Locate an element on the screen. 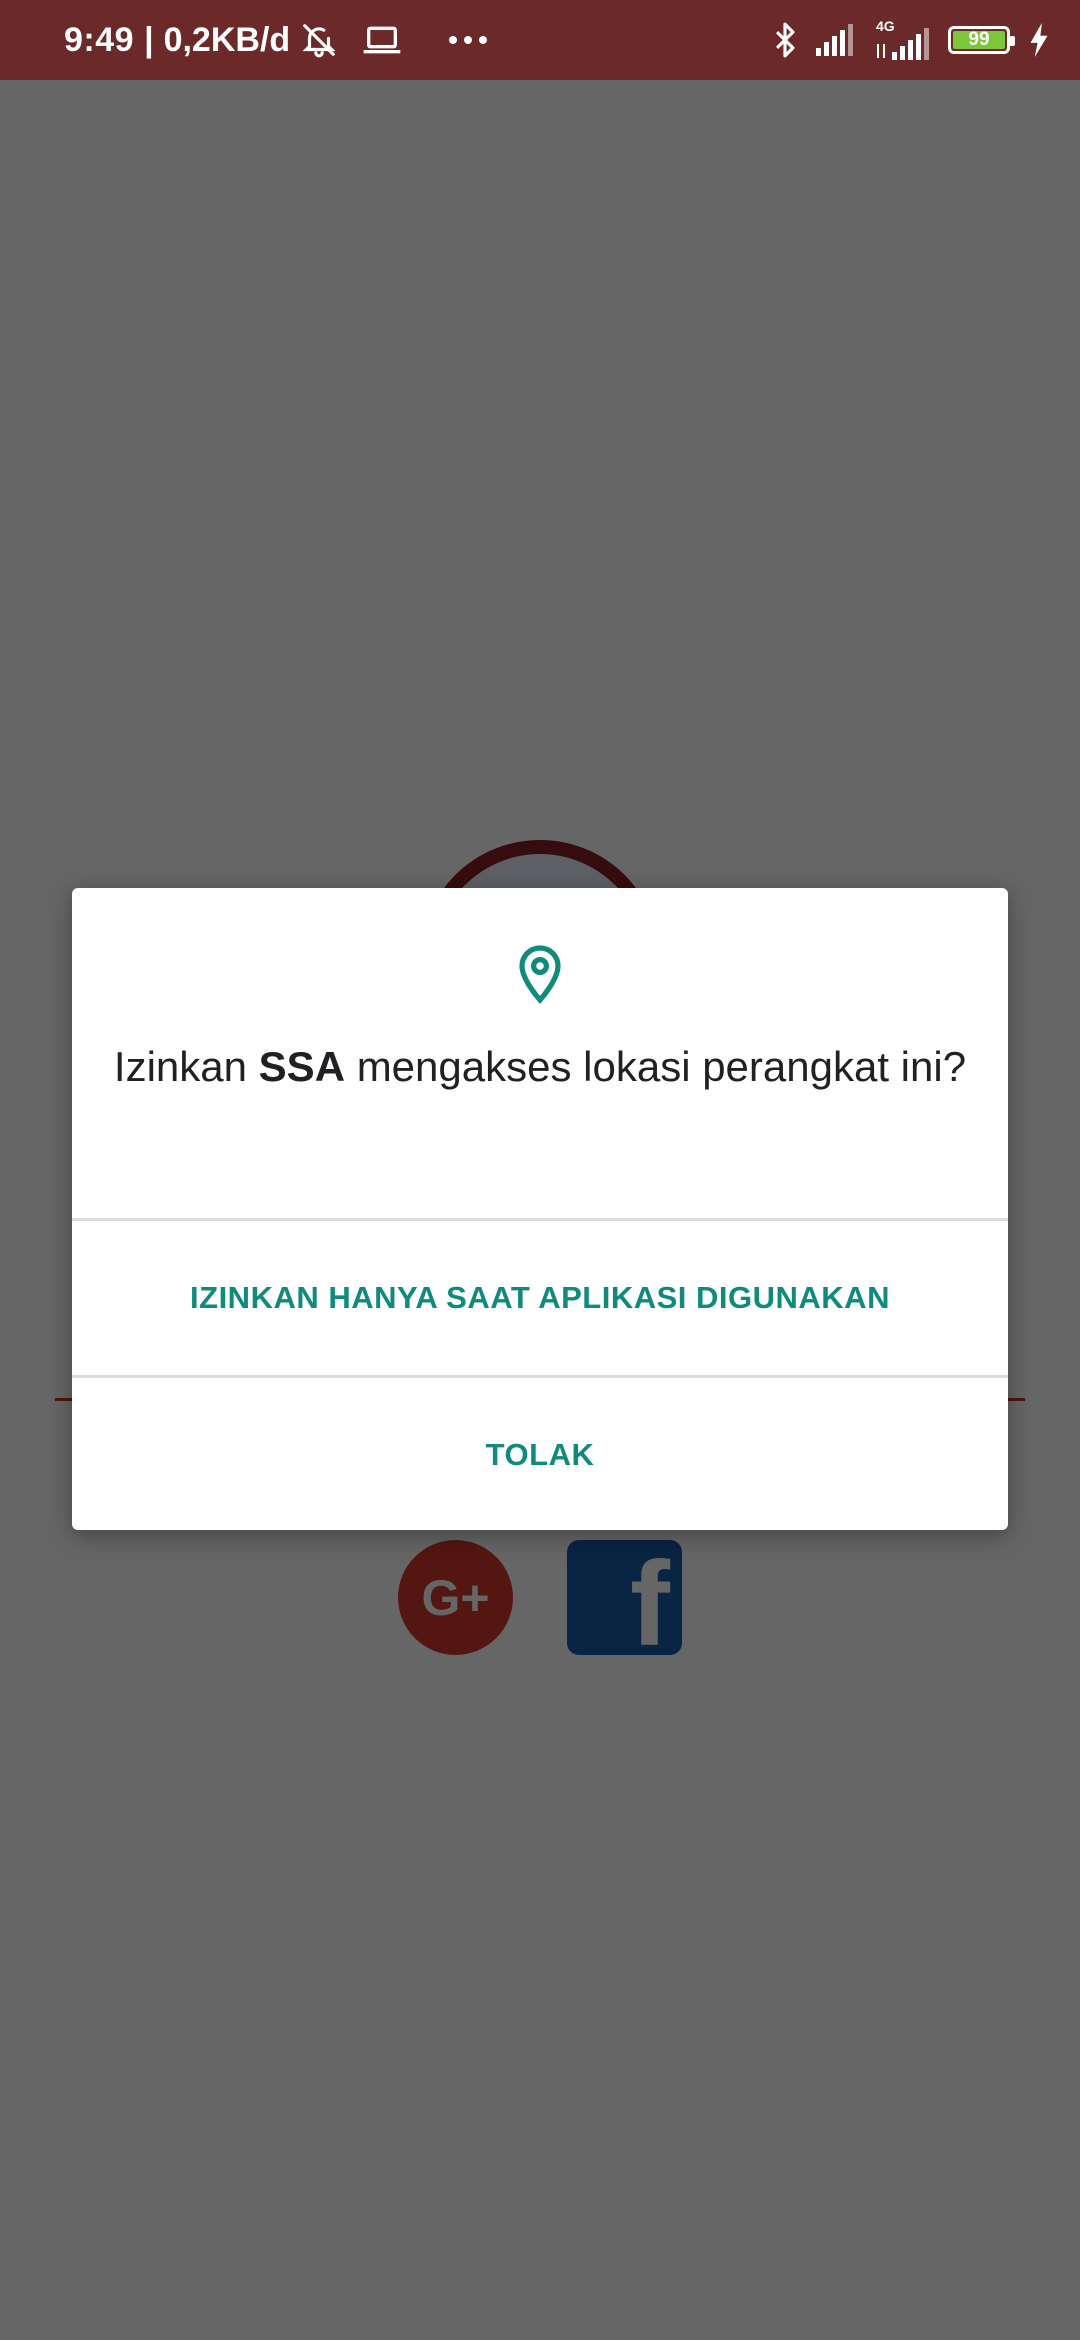  network-speed: 0,2KB/d is located at coordinates (227, 39).